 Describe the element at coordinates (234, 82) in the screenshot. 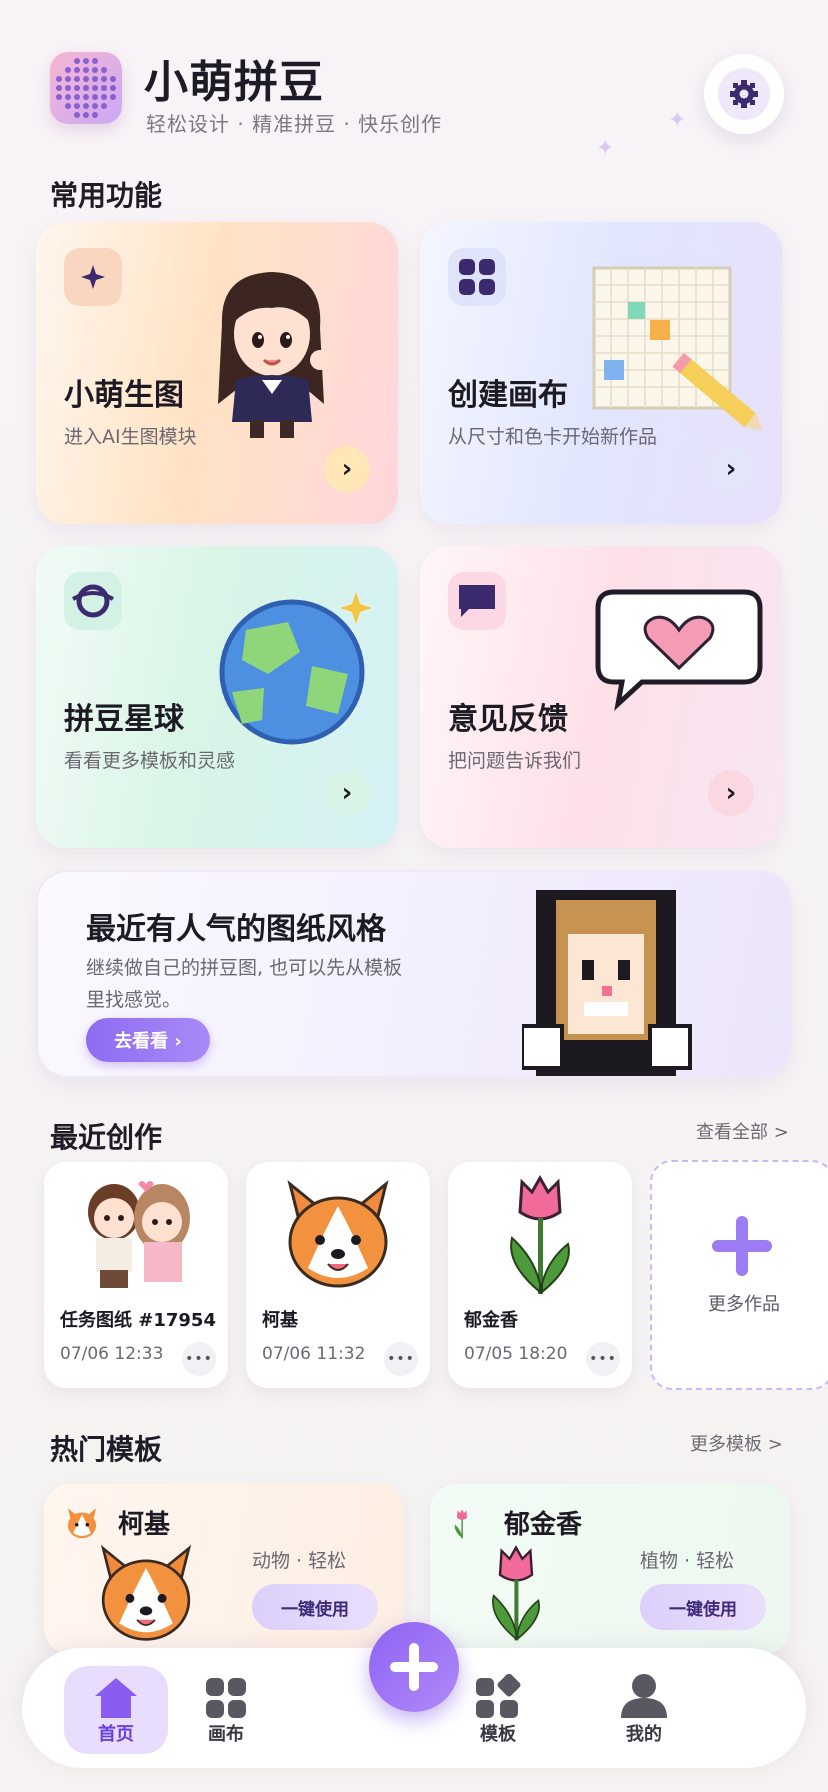

I see `app-title: 小萌拼豆` at that location.